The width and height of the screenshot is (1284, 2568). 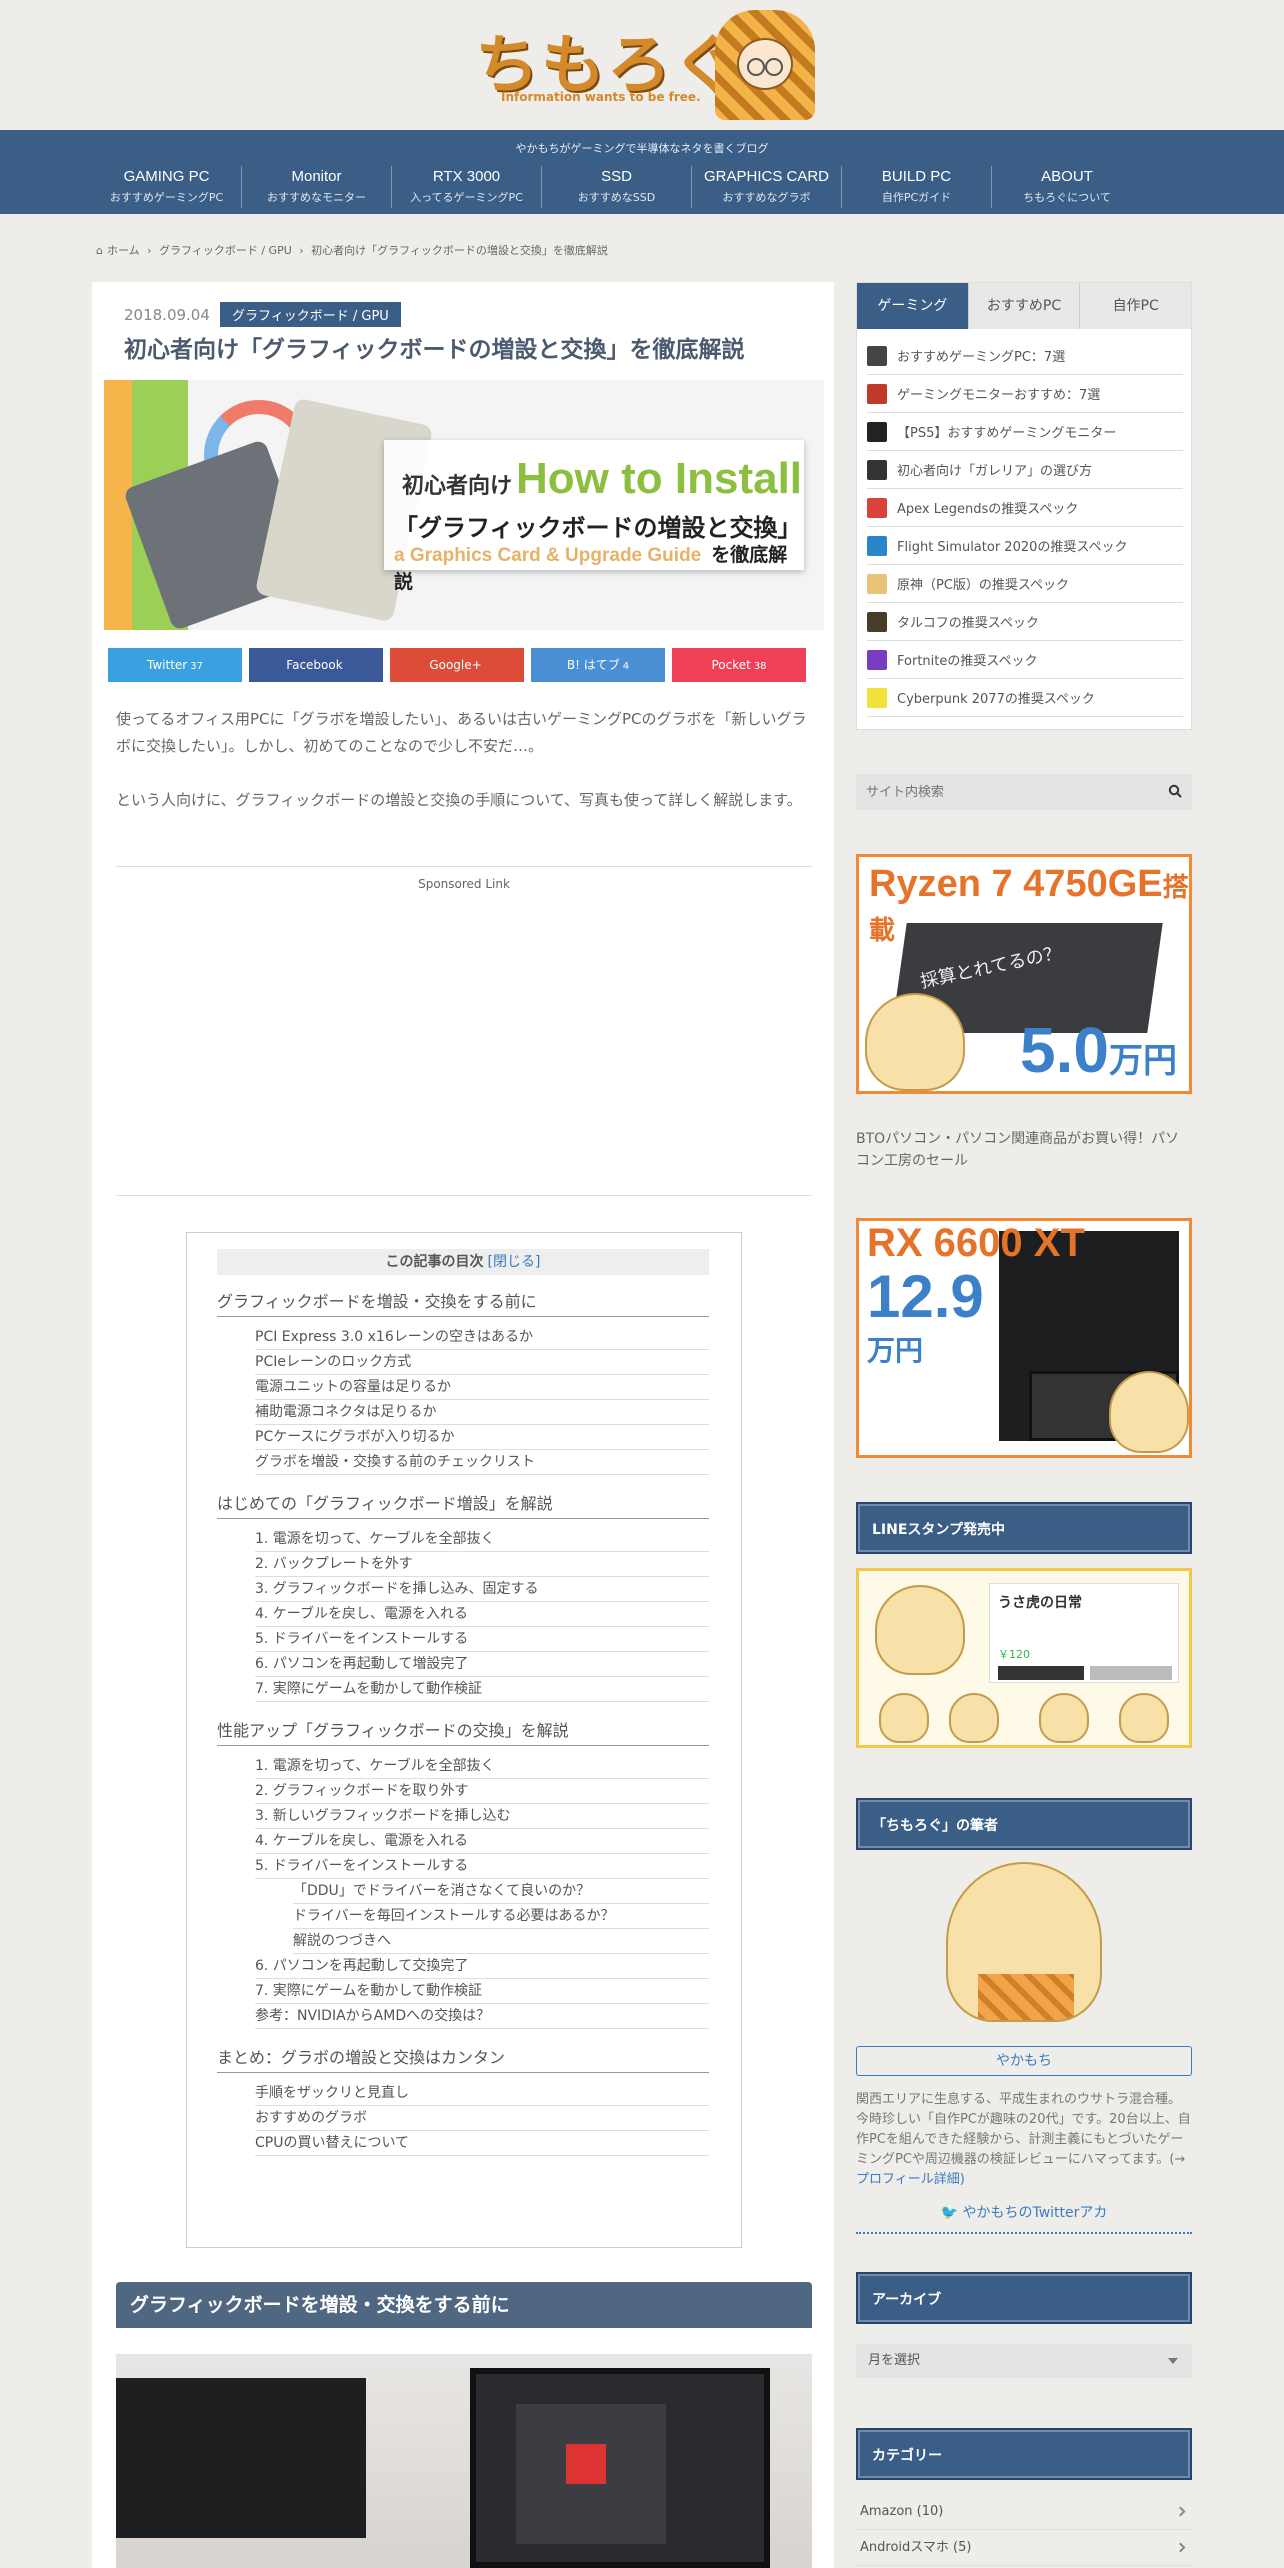 What do you see at coordinates (482, 1437) in the screenshot?
I see `toc-item-link: PCケースにグラボが入り切るか` at bounding box center [482, 1437].